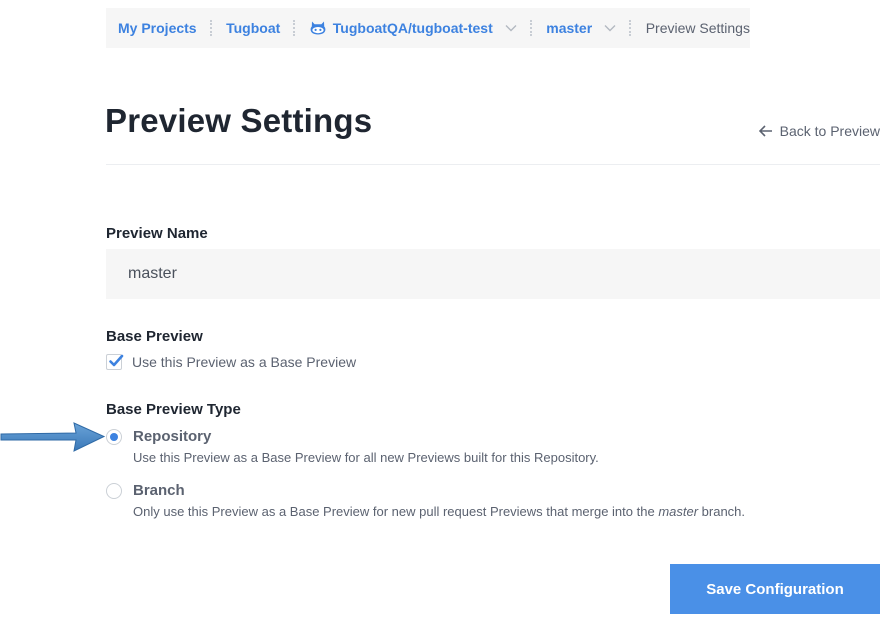  I want to click on radio-branch-title: Branch, so click(159, 490).